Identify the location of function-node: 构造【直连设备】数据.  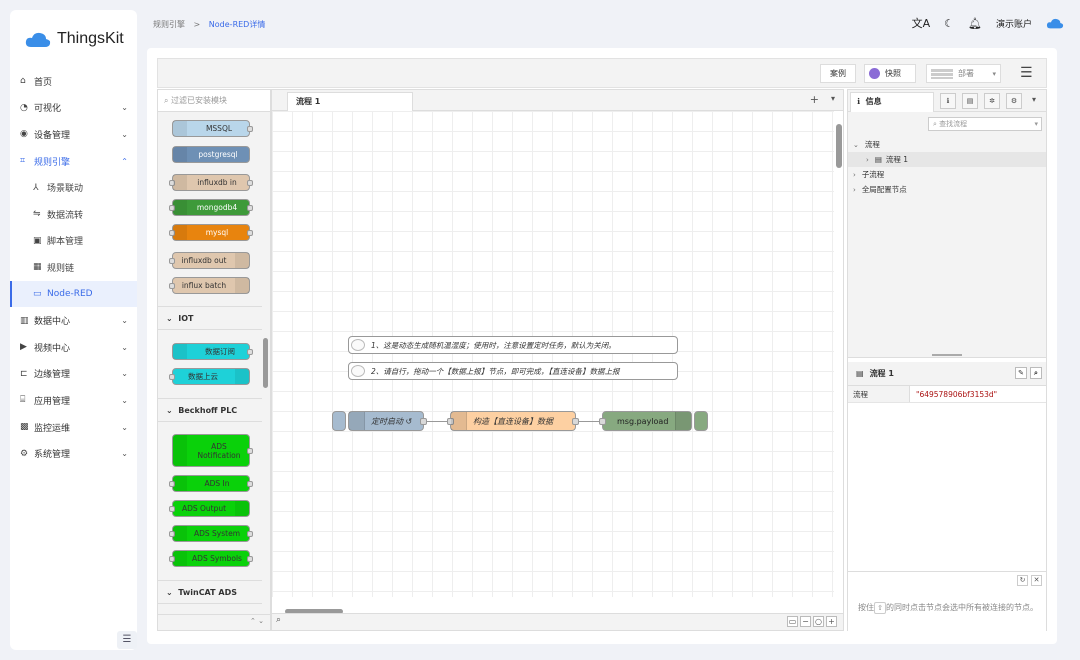
(513, 421).